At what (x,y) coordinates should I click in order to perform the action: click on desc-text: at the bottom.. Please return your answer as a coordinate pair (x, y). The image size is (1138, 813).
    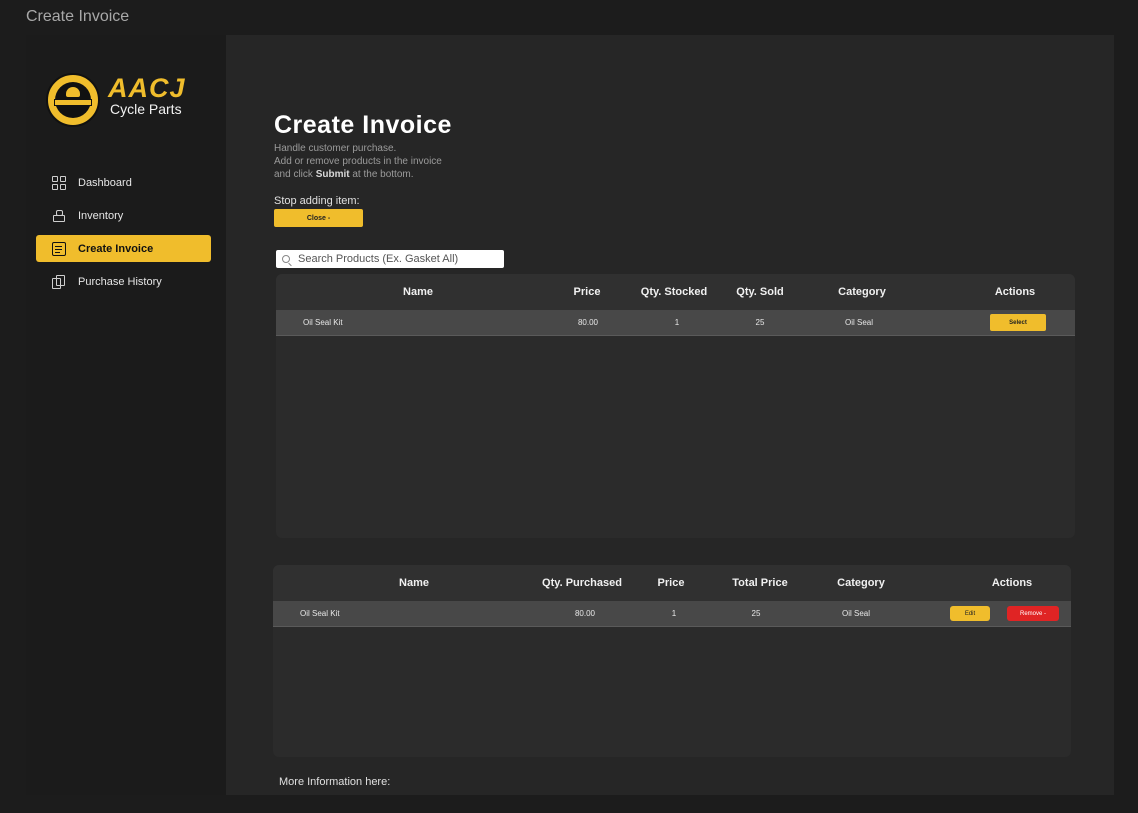
    Looking at the image, I should click on (381, 174).